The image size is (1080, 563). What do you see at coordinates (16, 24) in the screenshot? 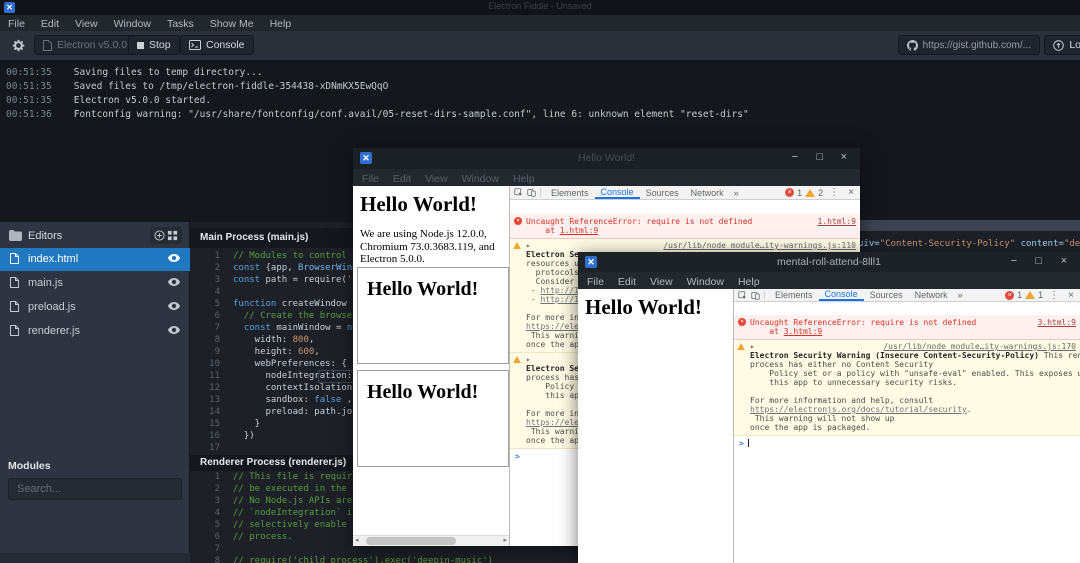
I see `menu-item-file: File` at bounding box center [16, 24].